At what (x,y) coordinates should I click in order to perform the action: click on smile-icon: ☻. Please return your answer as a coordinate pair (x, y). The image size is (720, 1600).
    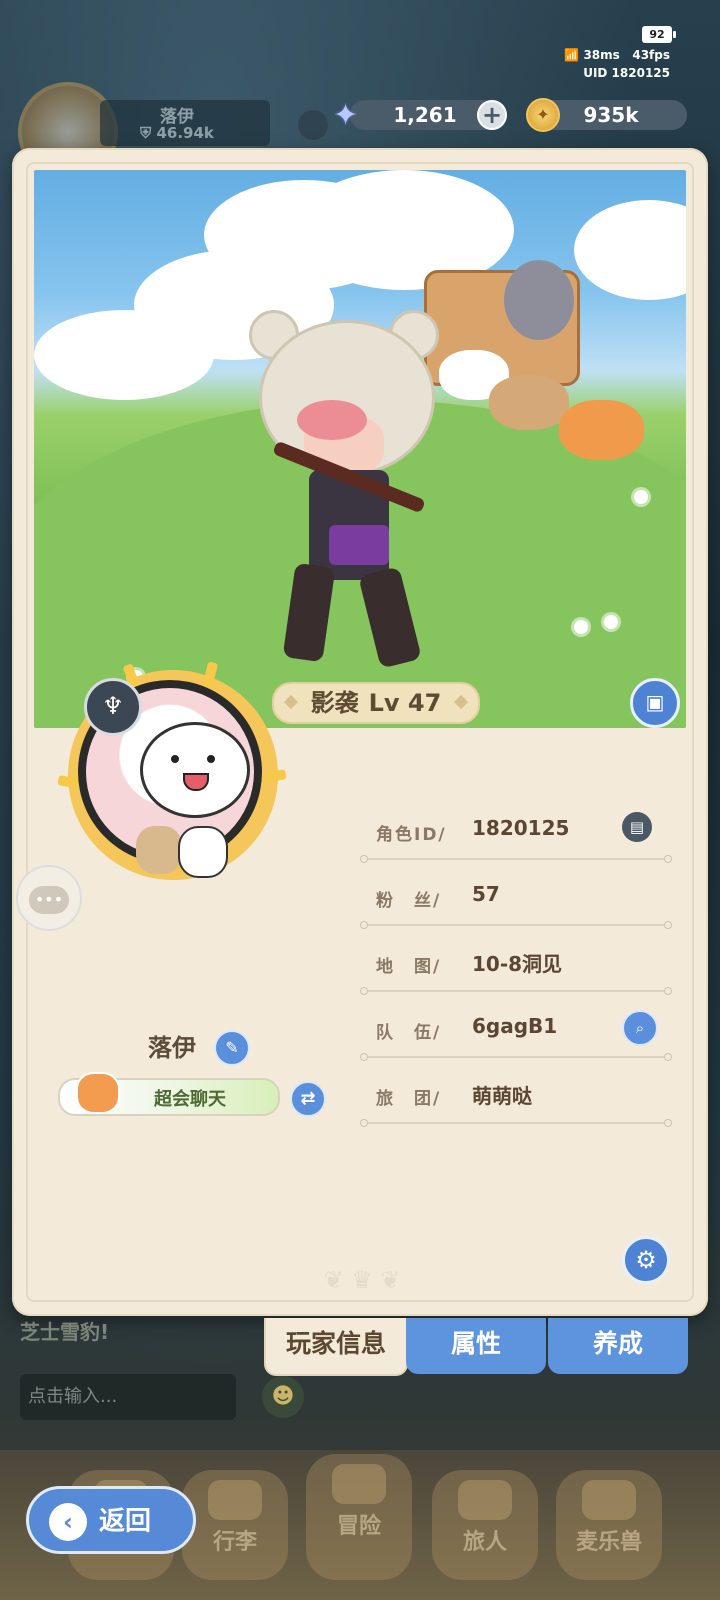
    Looking at the image, I should click on (283, 1396).